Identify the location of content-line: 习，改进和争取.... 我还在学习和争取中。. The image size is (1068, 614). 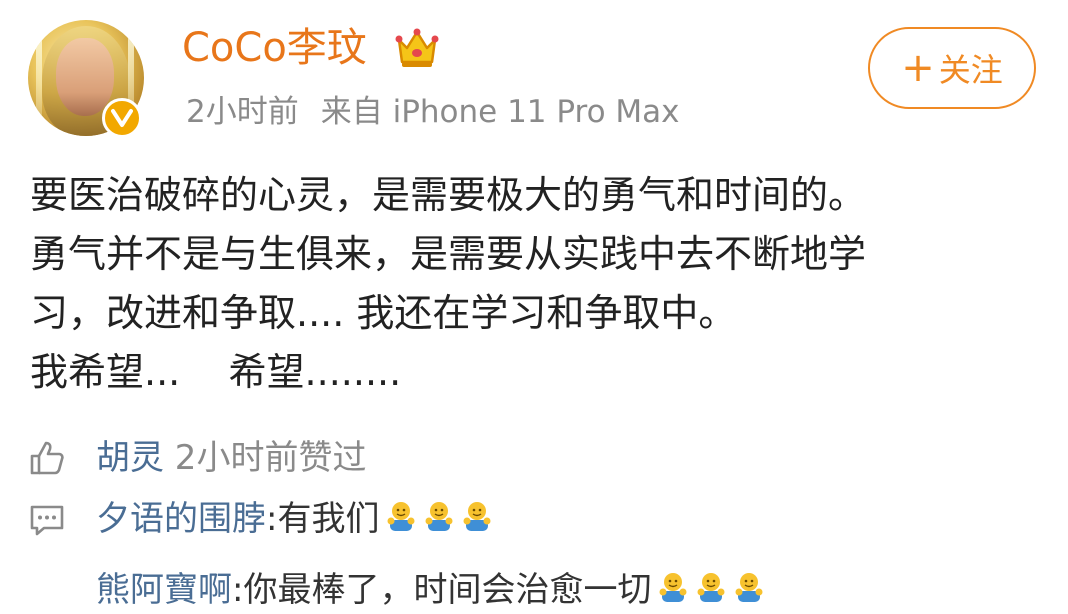
(383, 313).